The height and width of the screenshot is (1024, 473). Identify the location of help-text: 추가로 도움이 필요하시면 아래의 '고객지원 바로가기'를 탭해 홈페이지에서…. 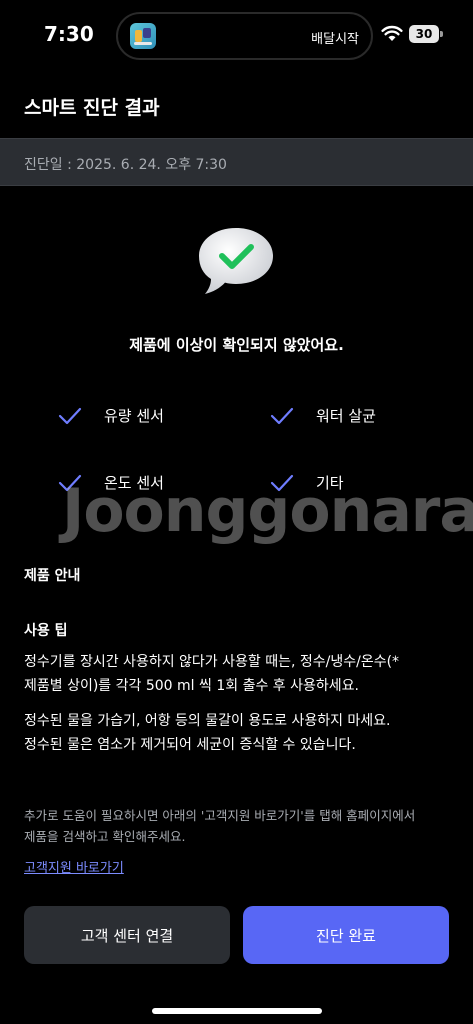
(220, 826).